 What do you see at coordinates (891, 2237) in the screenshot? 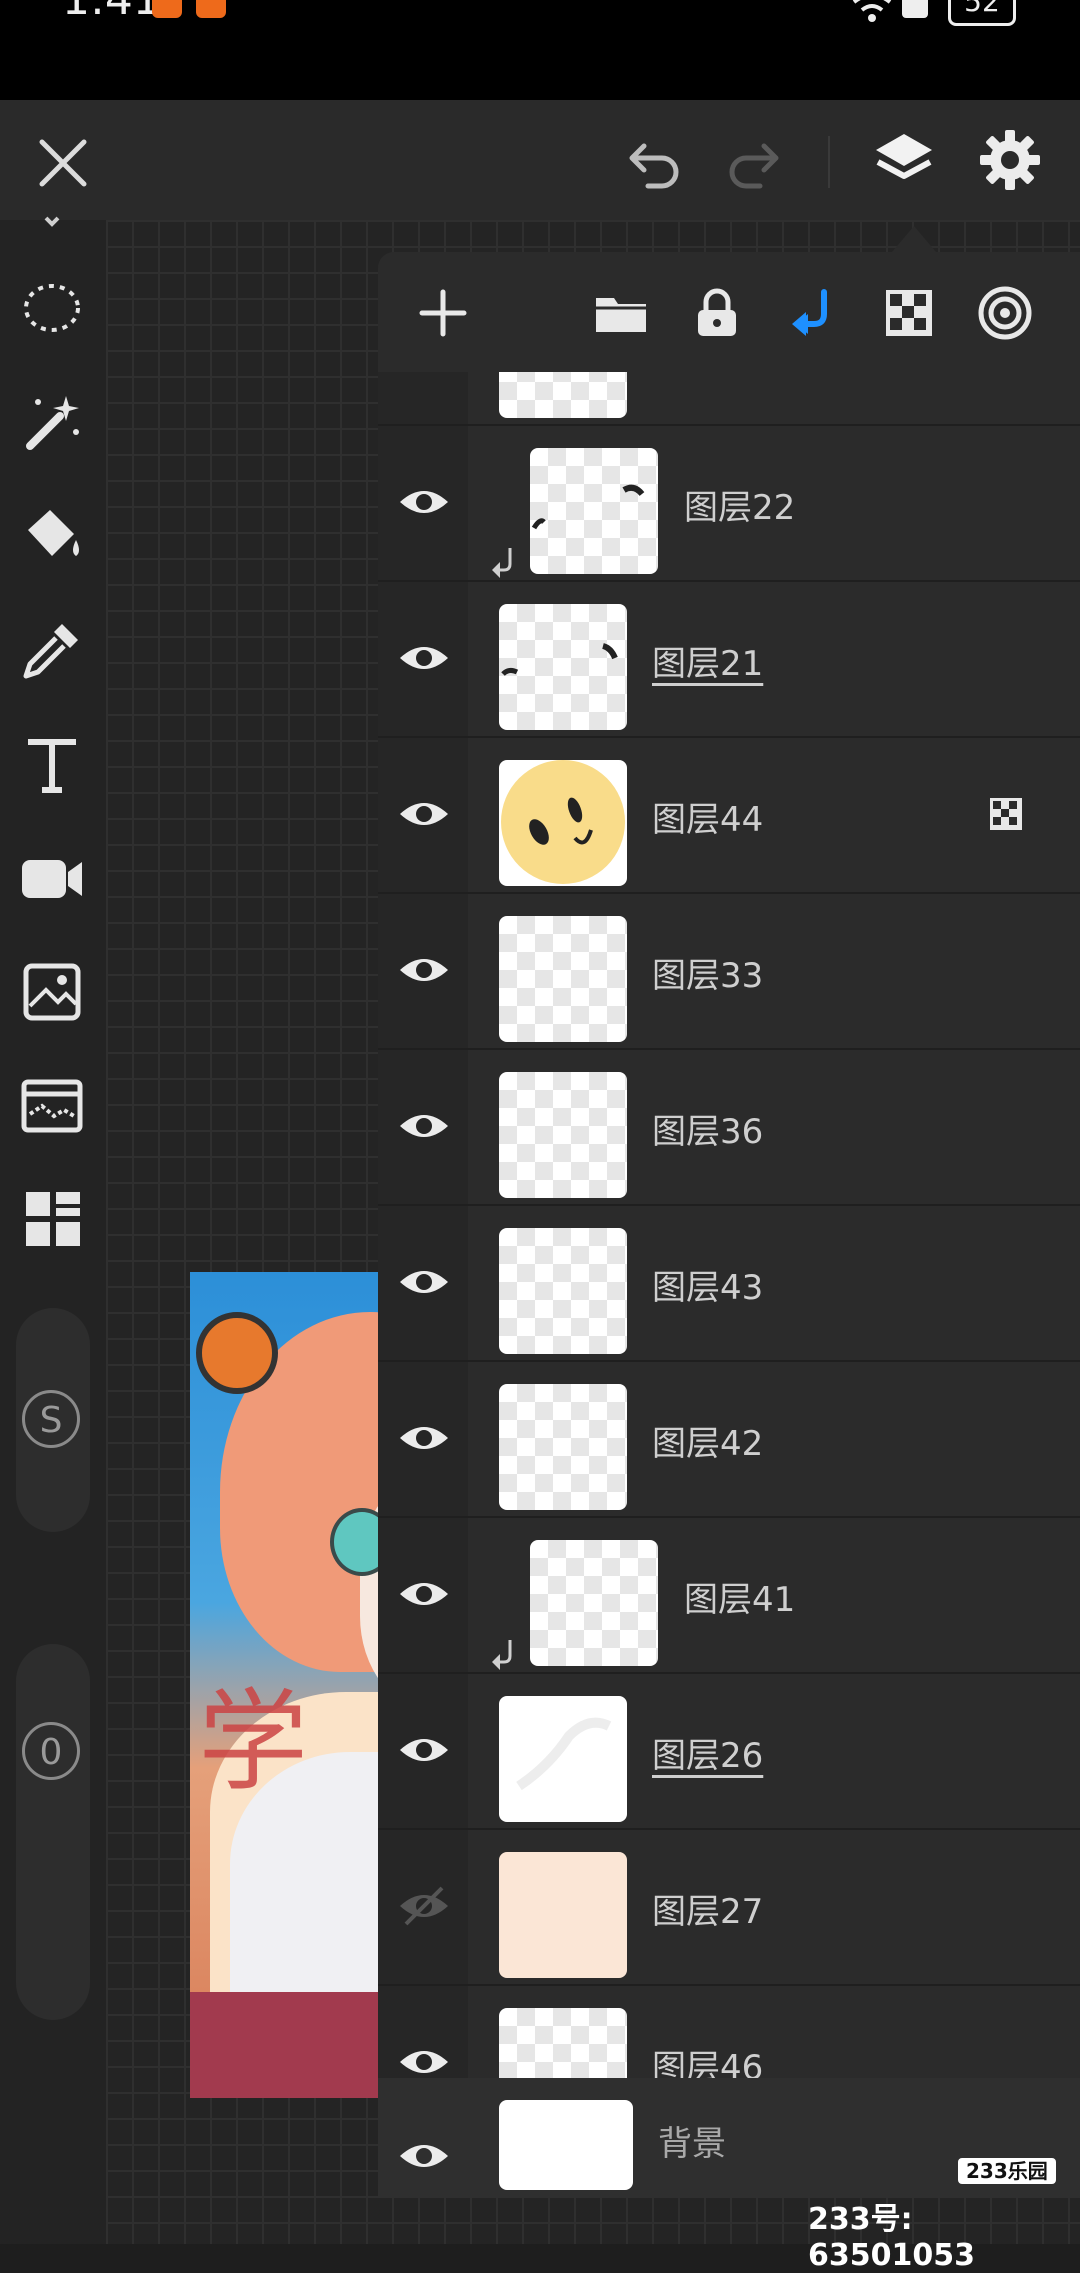
I see `watermark-id: 233号: 63501053` at bounding box center [891, 2237].